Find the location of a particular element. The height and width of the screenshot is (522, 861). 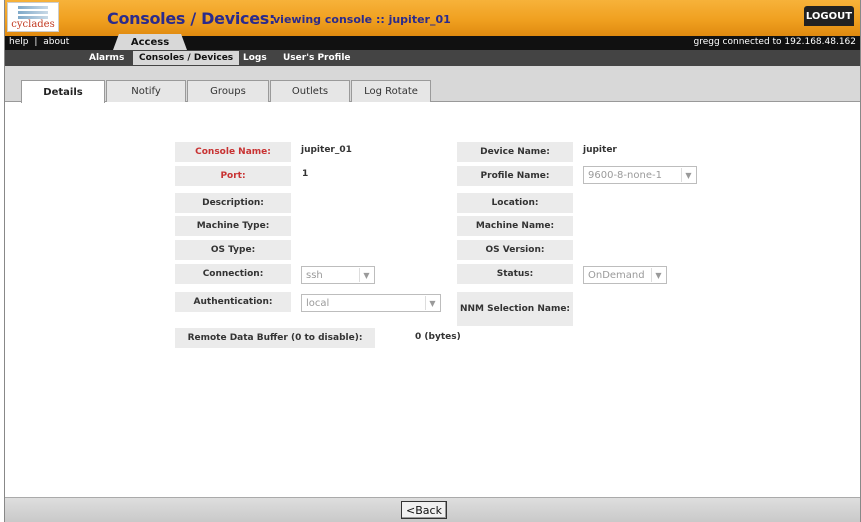

page-title: Consoles / Devices: is located at coordinates (191, 18).